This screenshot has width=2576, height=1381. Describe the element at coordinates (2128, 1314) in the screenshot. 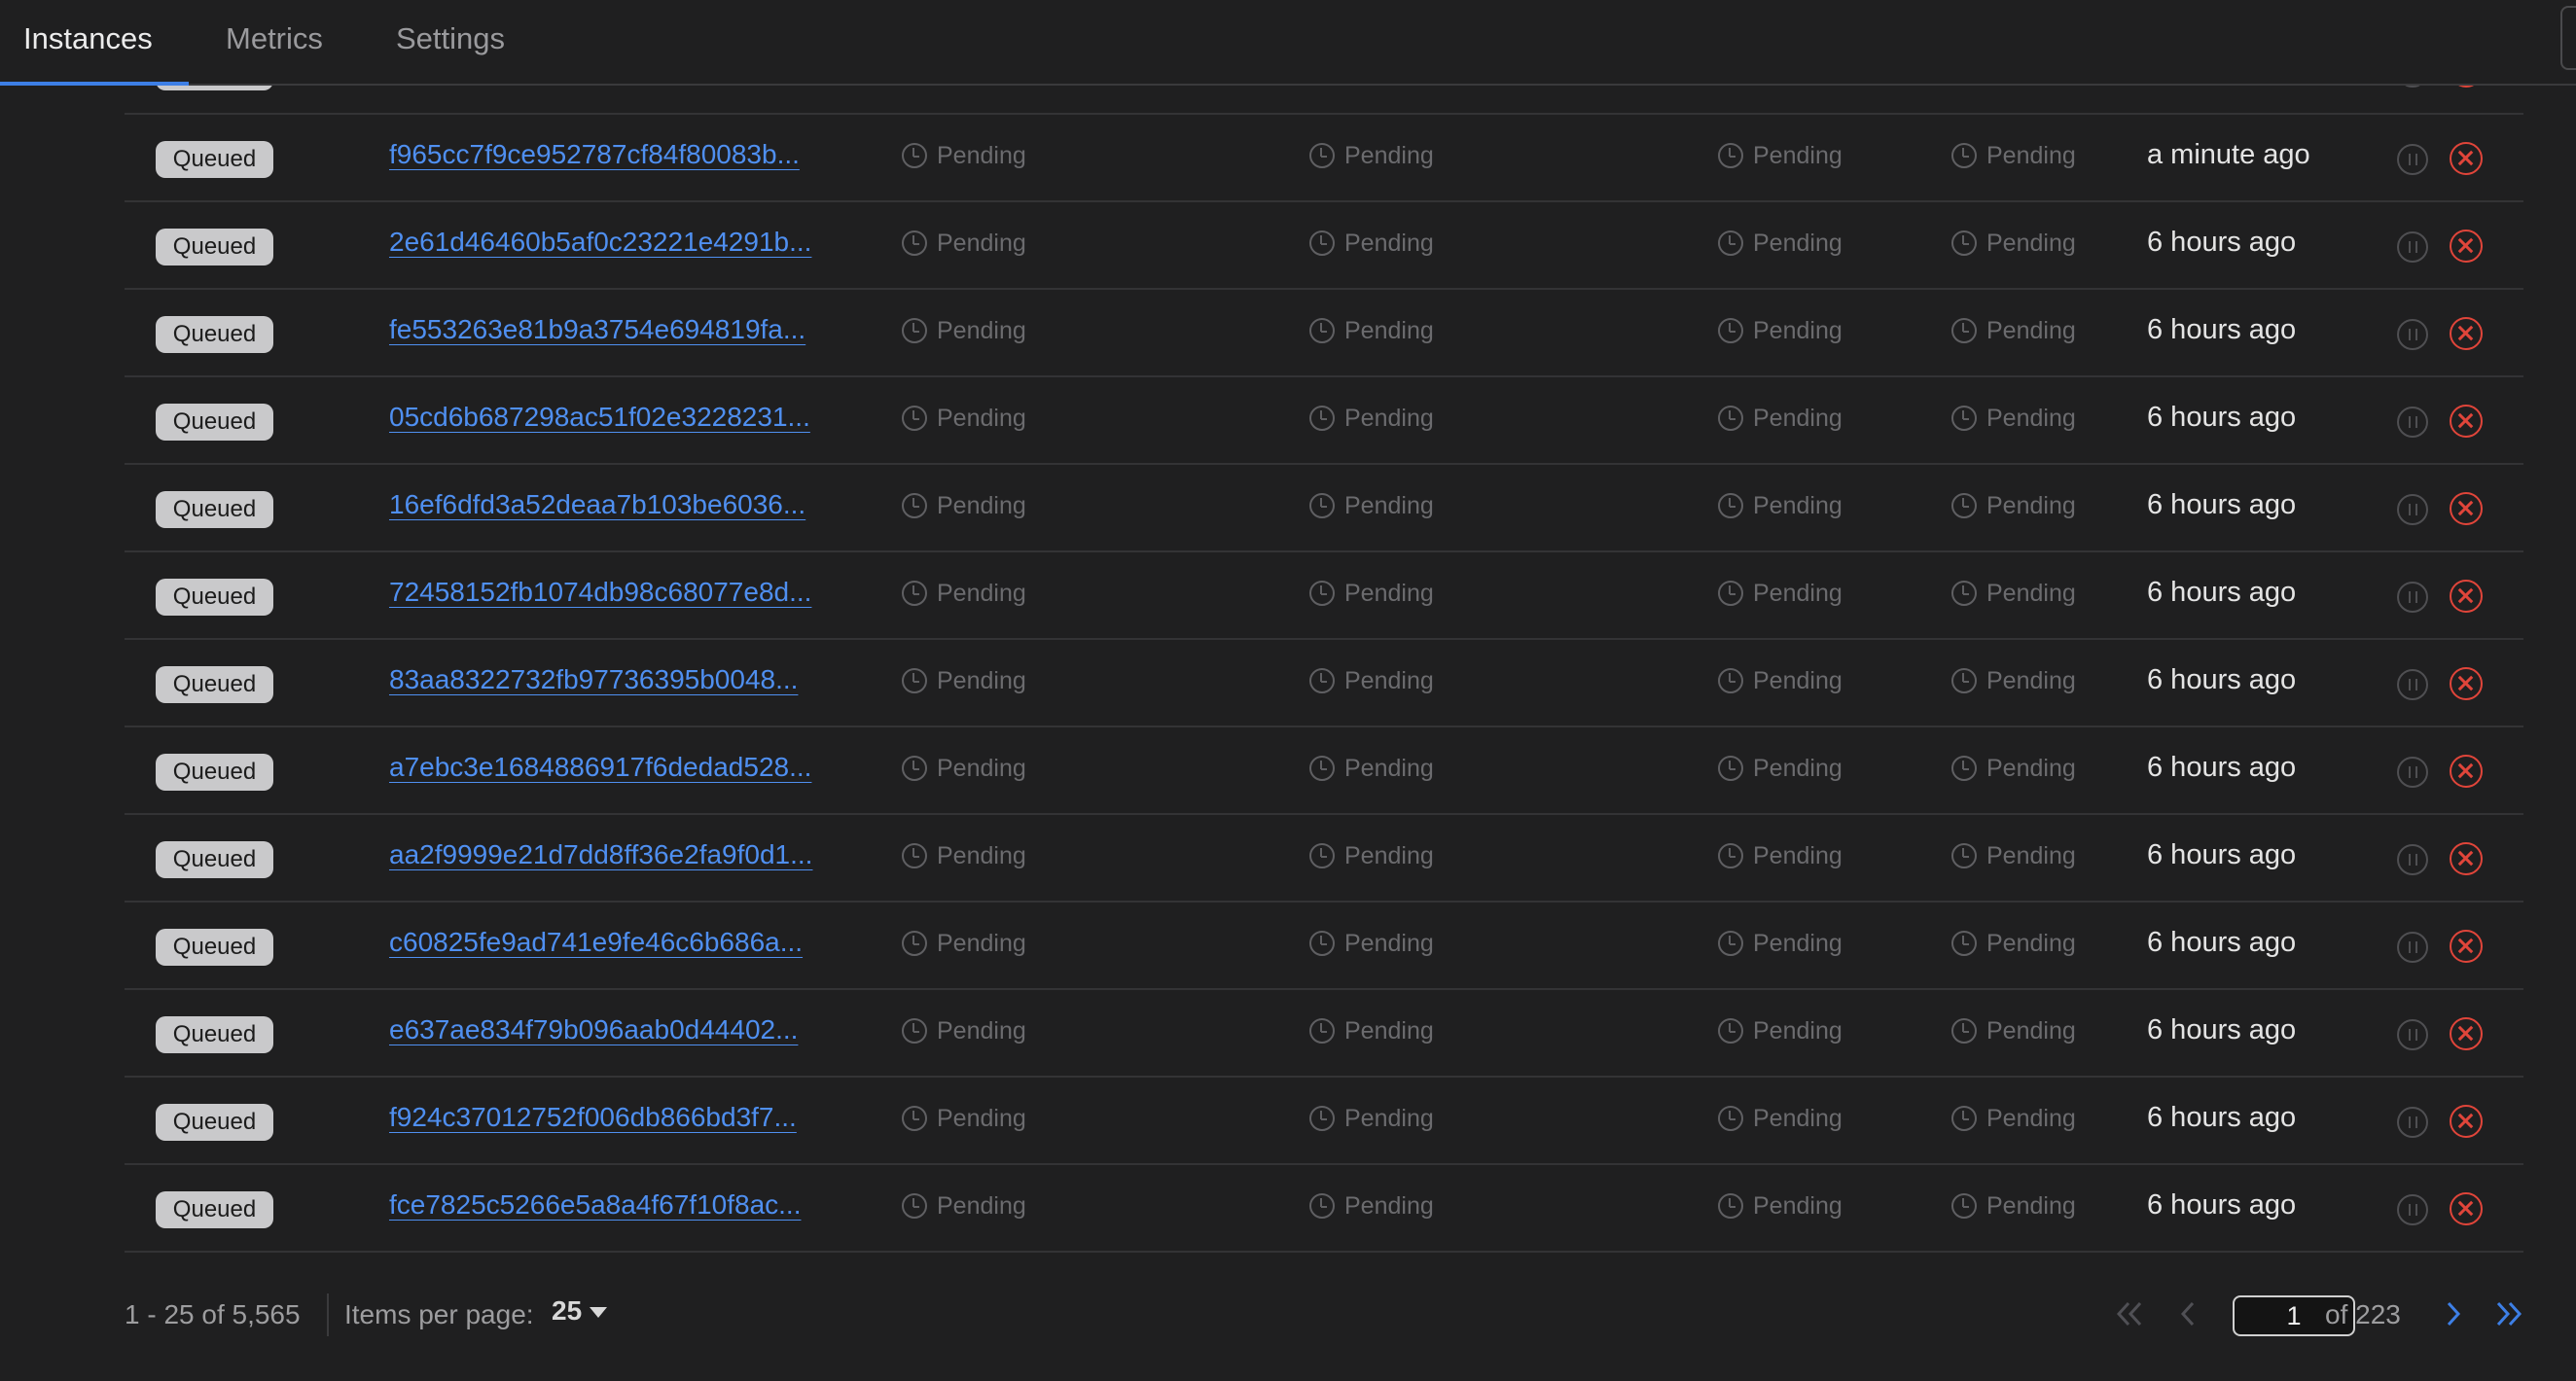

I see `first-page-button` at that location.